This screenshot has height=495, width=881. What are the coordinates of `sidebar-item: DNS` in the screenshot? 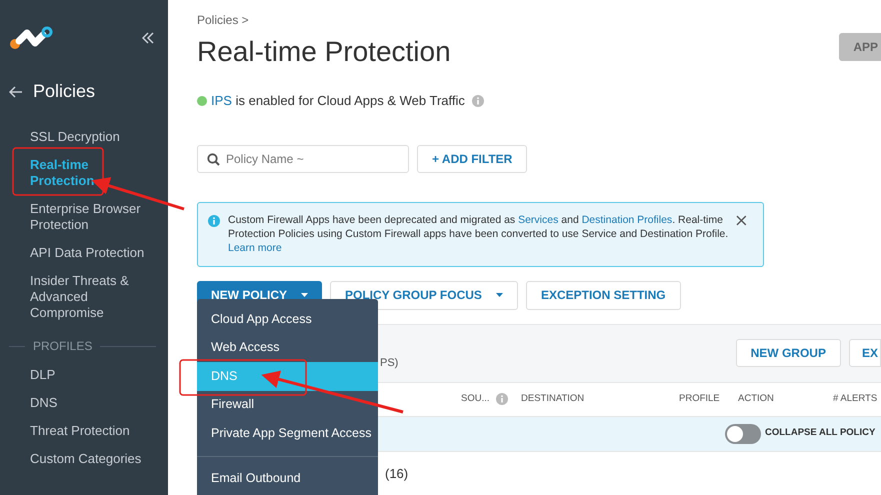 It's located at (91, 403).